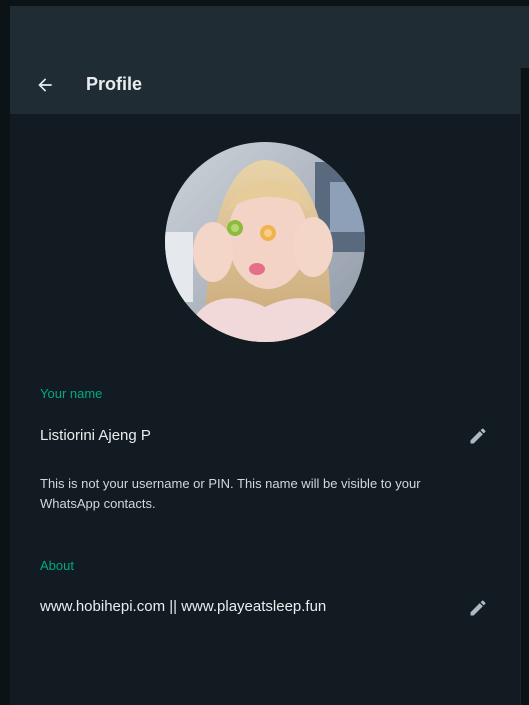 The height and width of the screenshot is (705, 529). I want to click on right-border, so click(524, 386).